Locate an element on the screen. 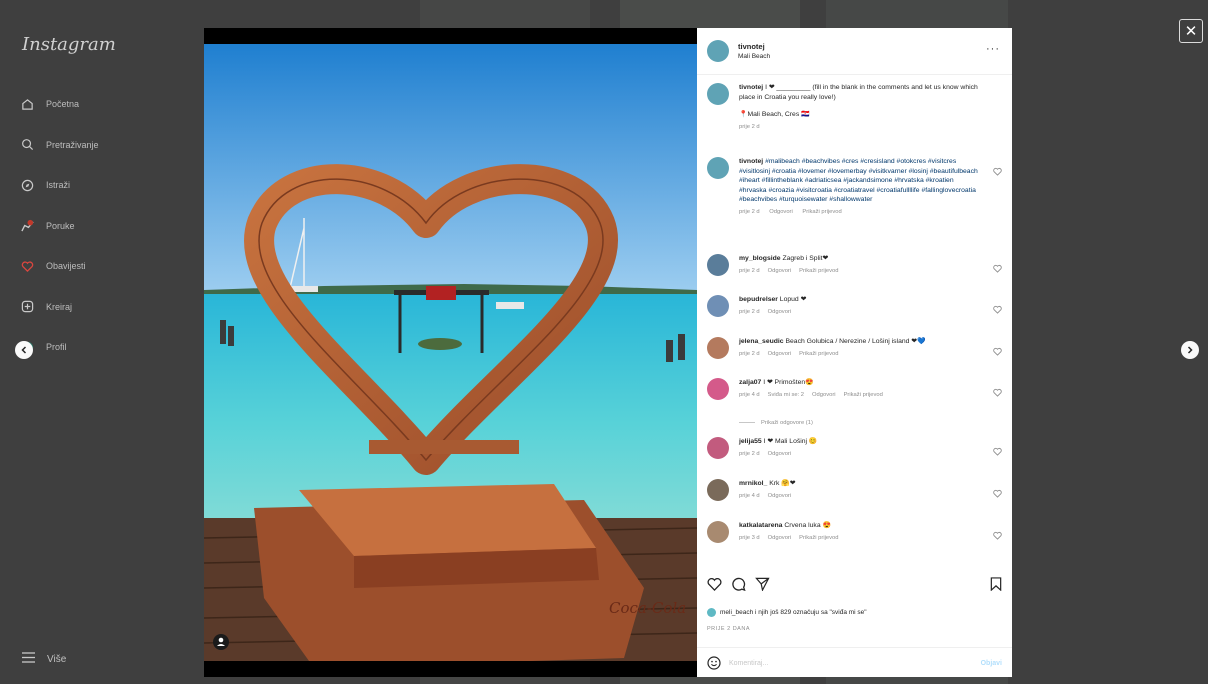  comment-username: zalja07 is located at coordinates (750, 382).